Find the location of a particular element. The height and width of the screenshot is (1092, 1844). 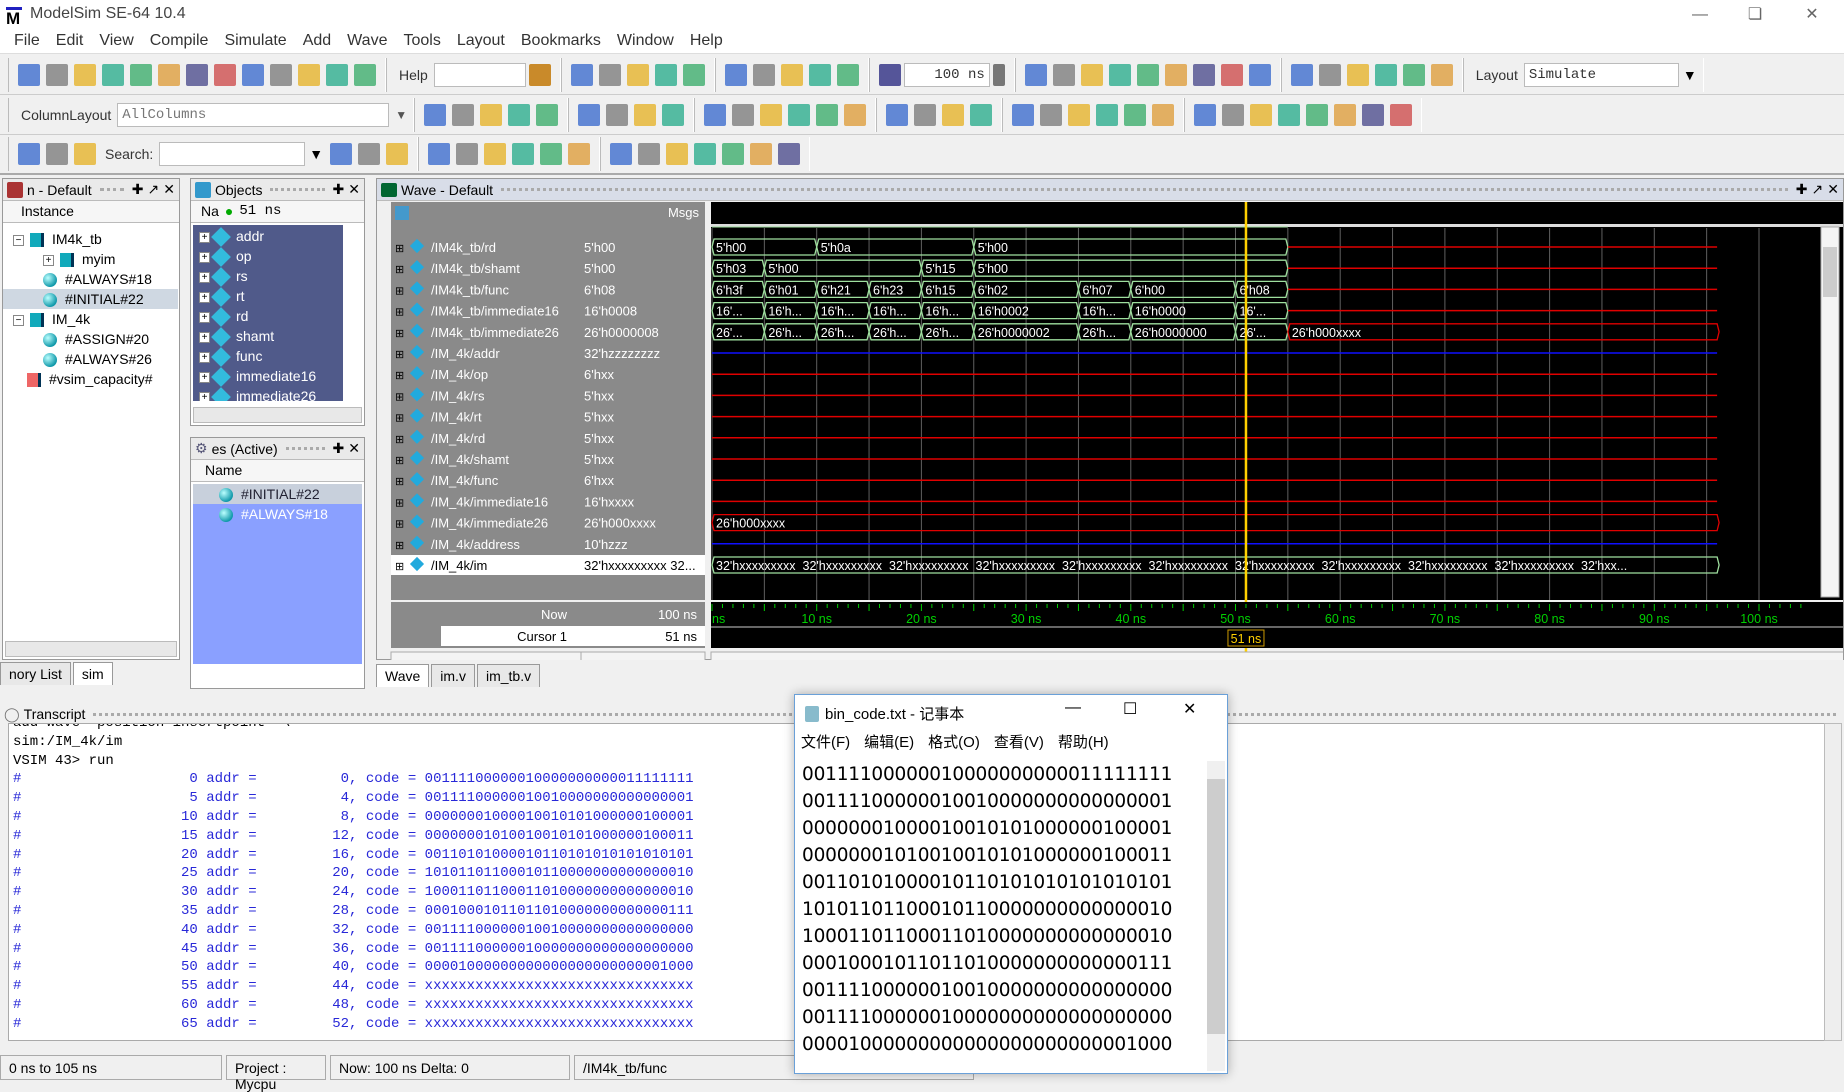

traffic-light-icon is located at coordinates (1163, 114).